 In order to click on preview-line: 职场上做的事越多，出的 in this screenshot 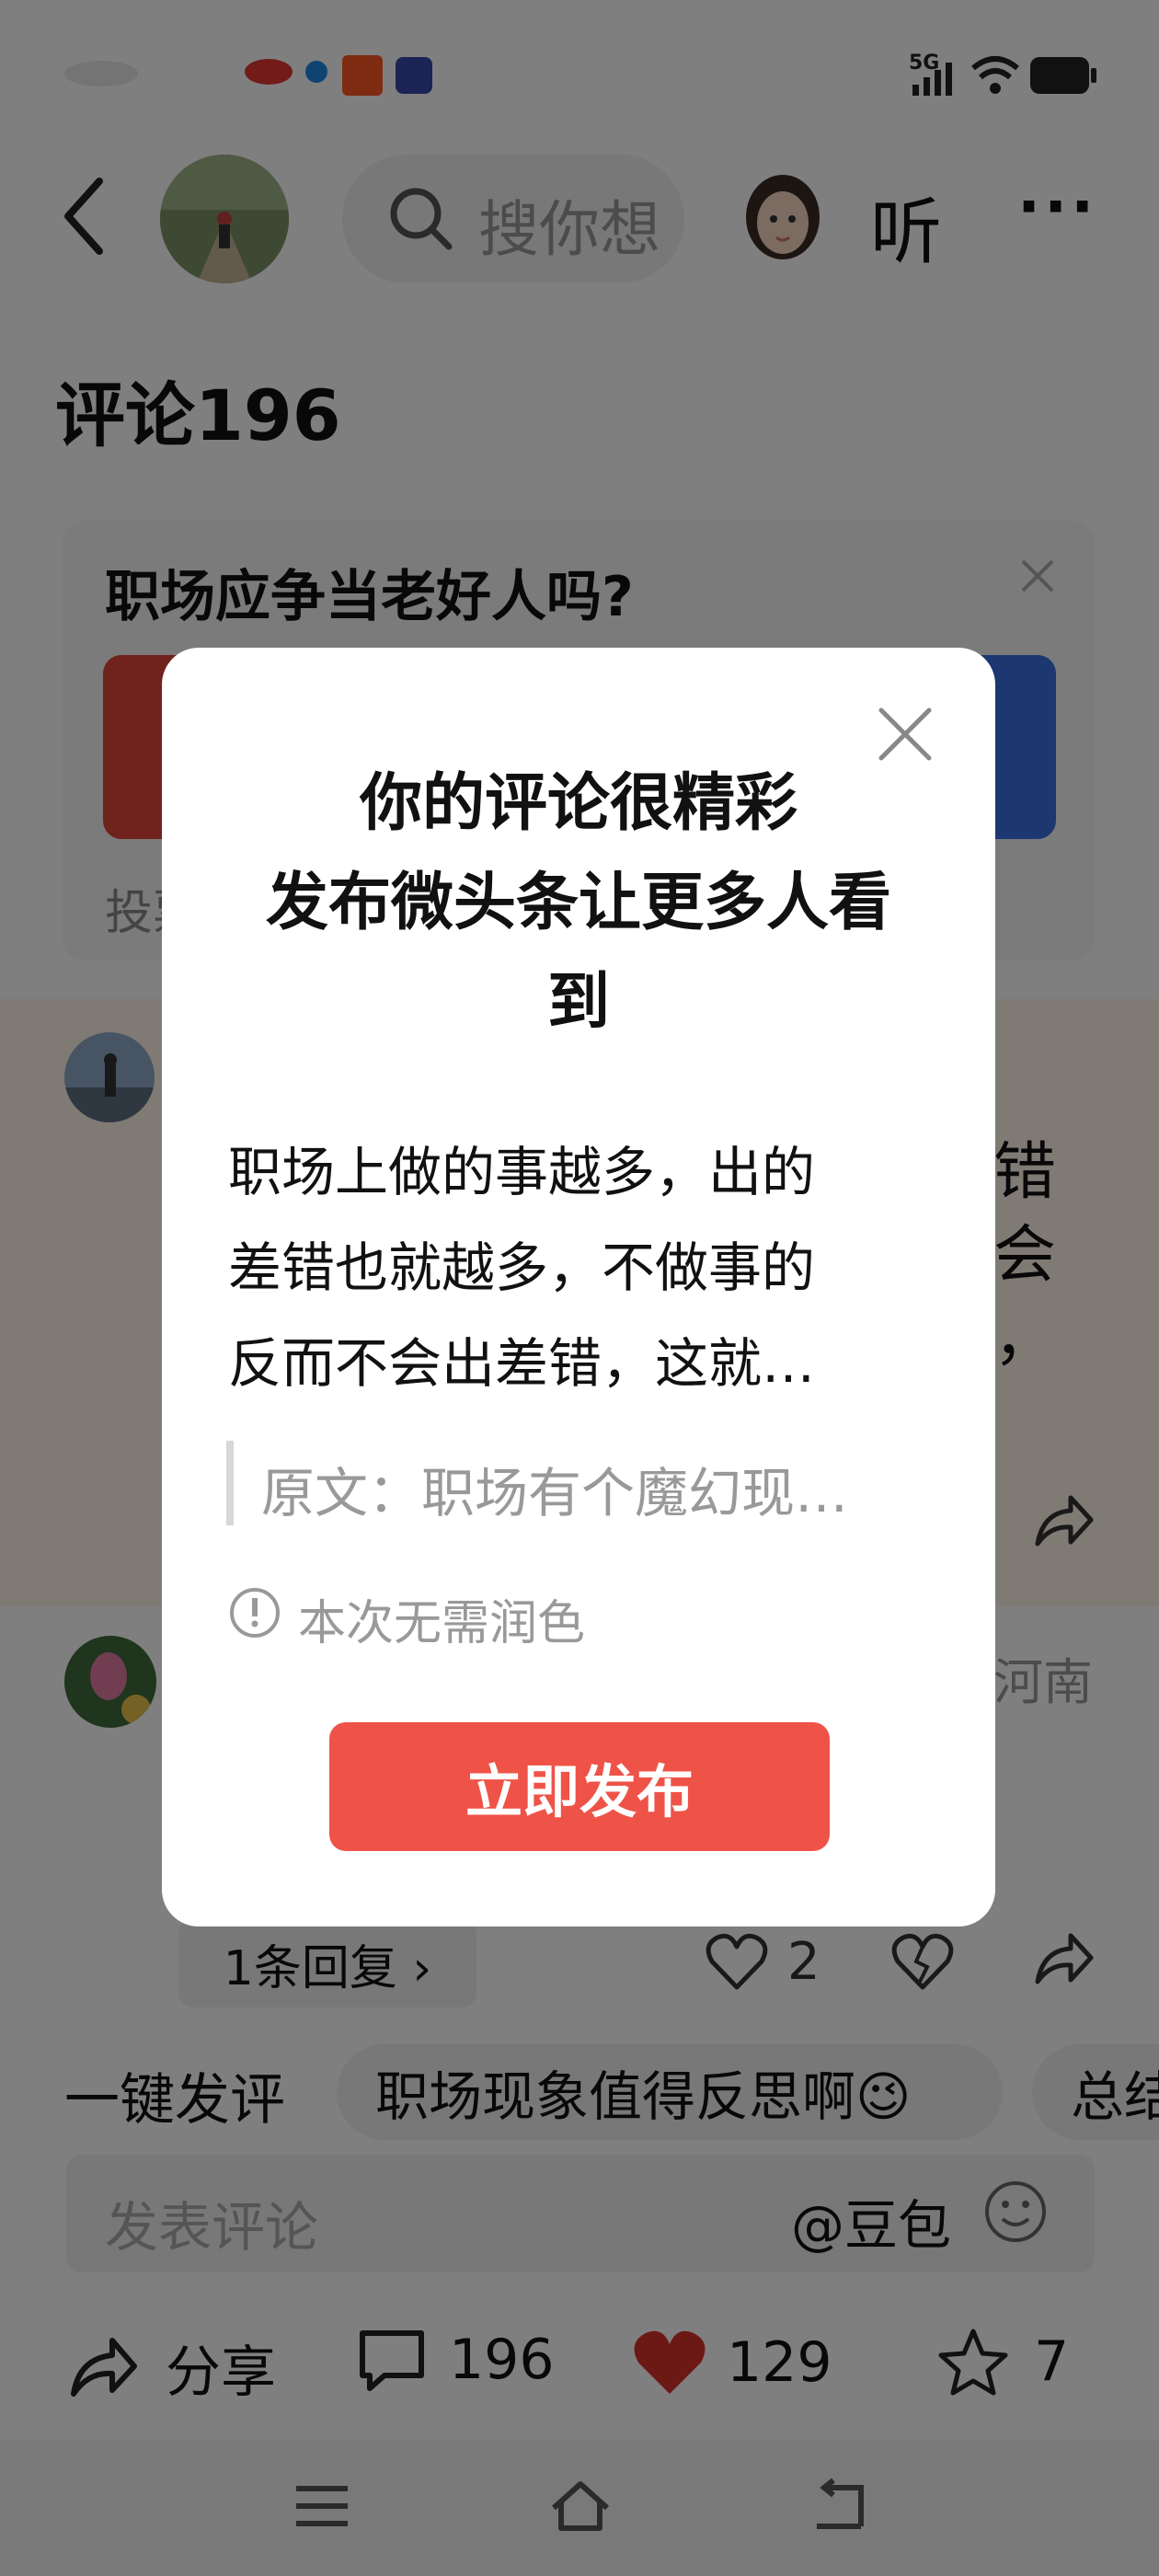, I will do `click(522, 1172)`.